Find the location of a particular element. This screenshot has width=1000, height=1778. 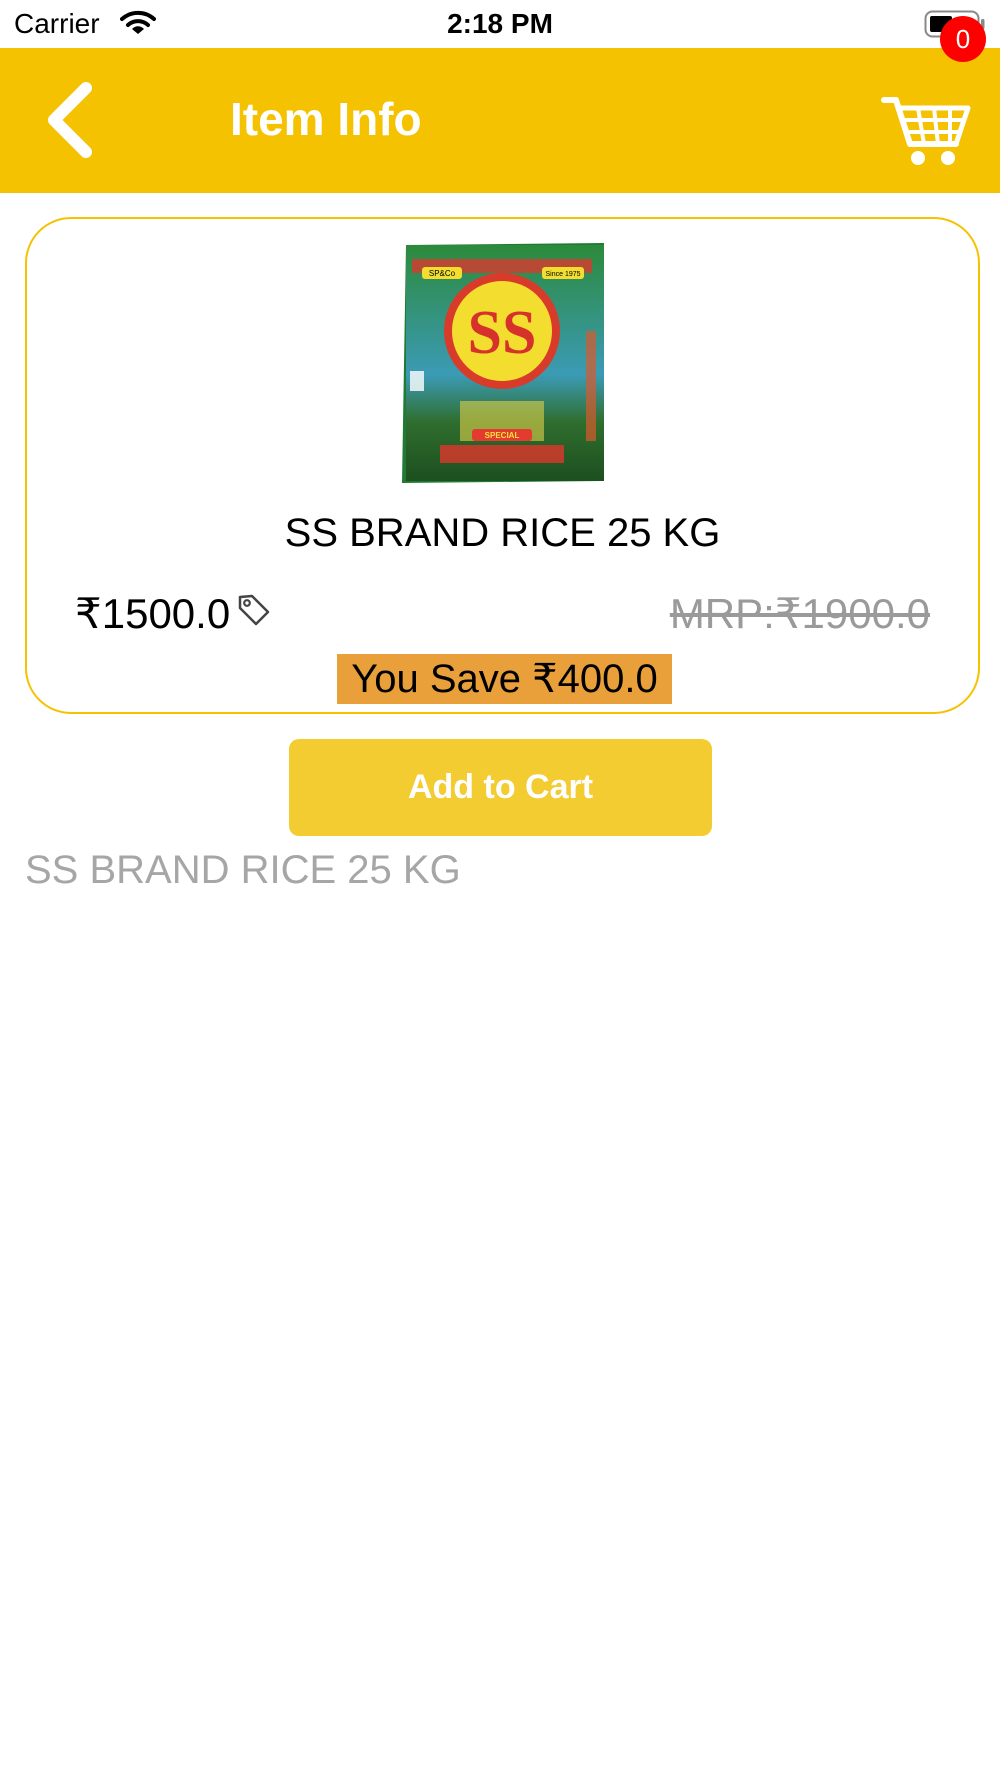

product-image: SS SP&Co Since 1975 SPECIAL is located at coordinates (503, 363).